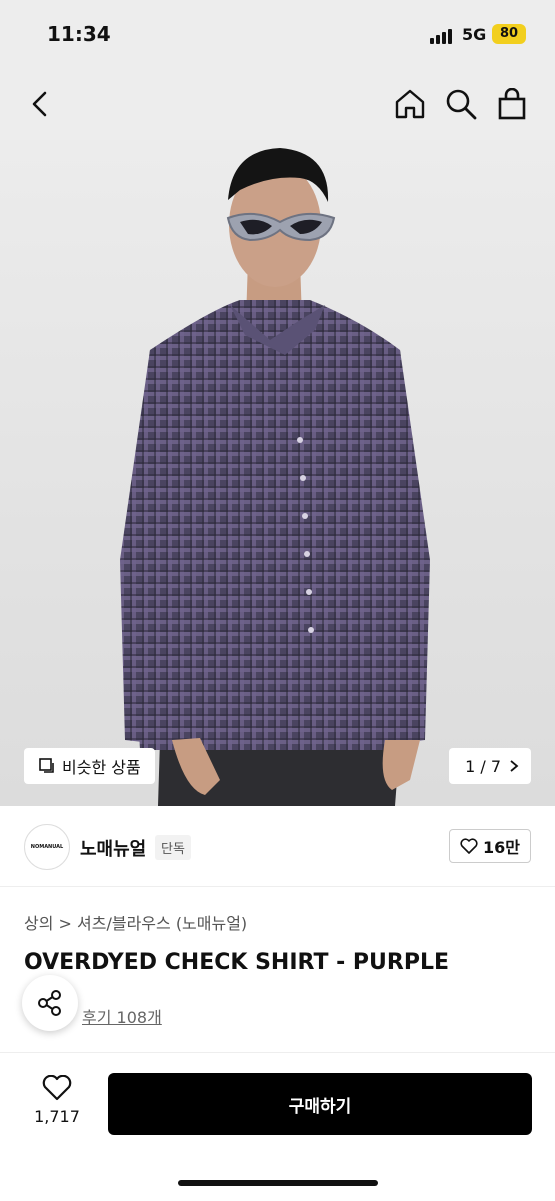 This screenshot has height=1201, width=555. Describe the element at coordinates (113, 848) in the screenshot. I see `brand-name: 노매뉴얼` at that location.